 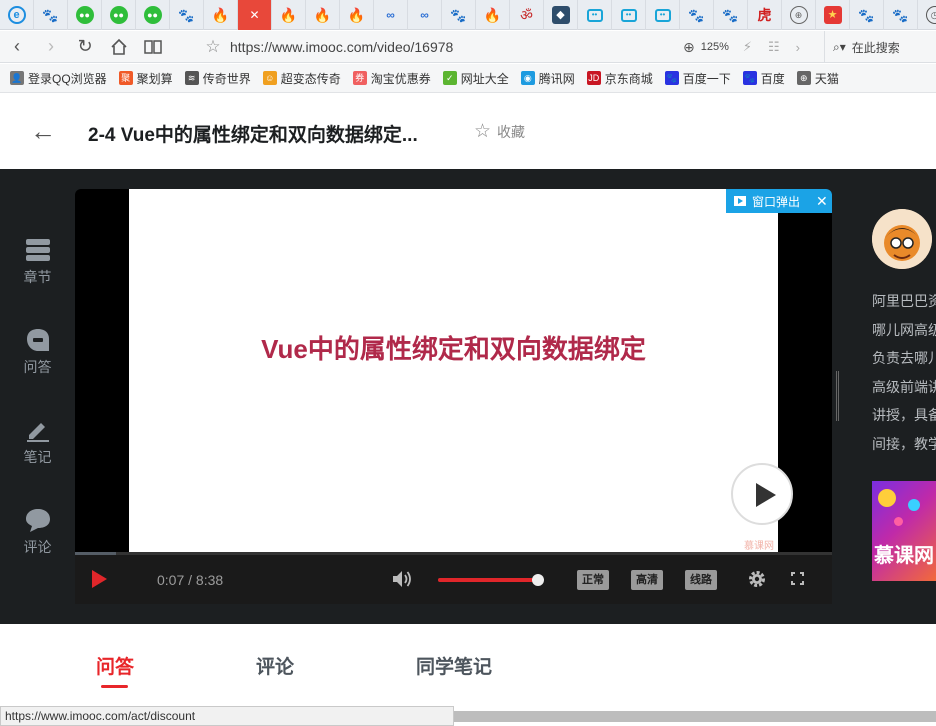 I want to click on quality-normal-button: 正常, so click(x=593, y=580).